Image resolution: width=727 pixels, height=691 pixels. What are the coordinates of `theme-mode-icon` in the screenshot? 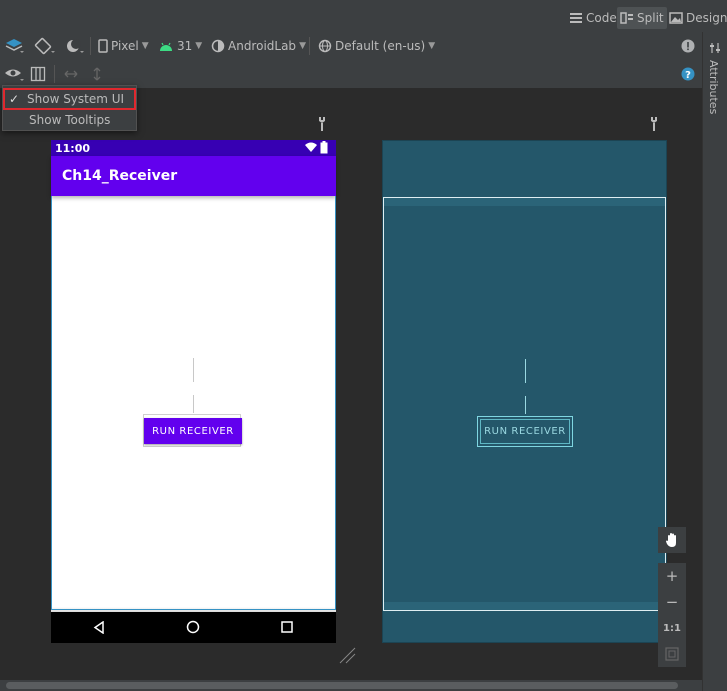 It's located at (75, 46).